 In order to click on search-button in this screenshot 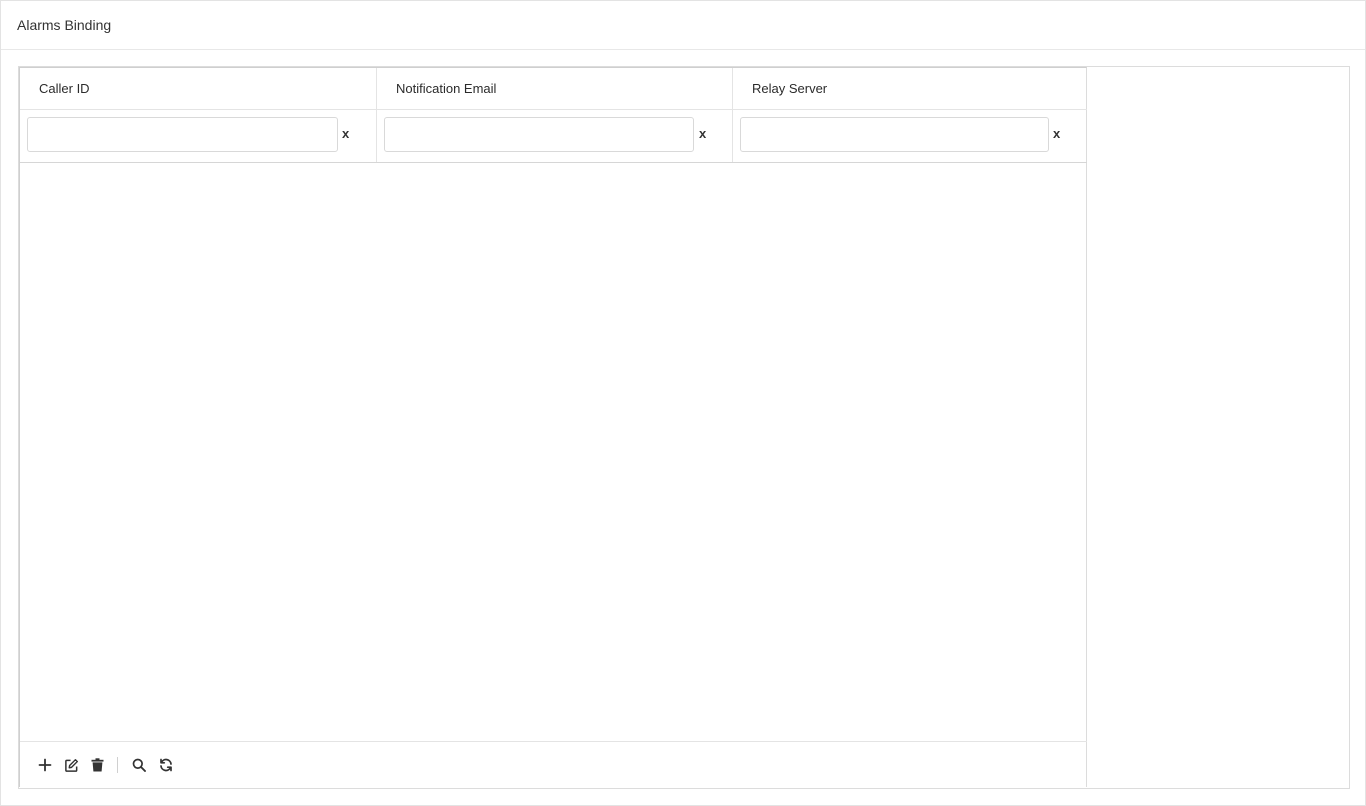, I will do `click(139, 765)`.